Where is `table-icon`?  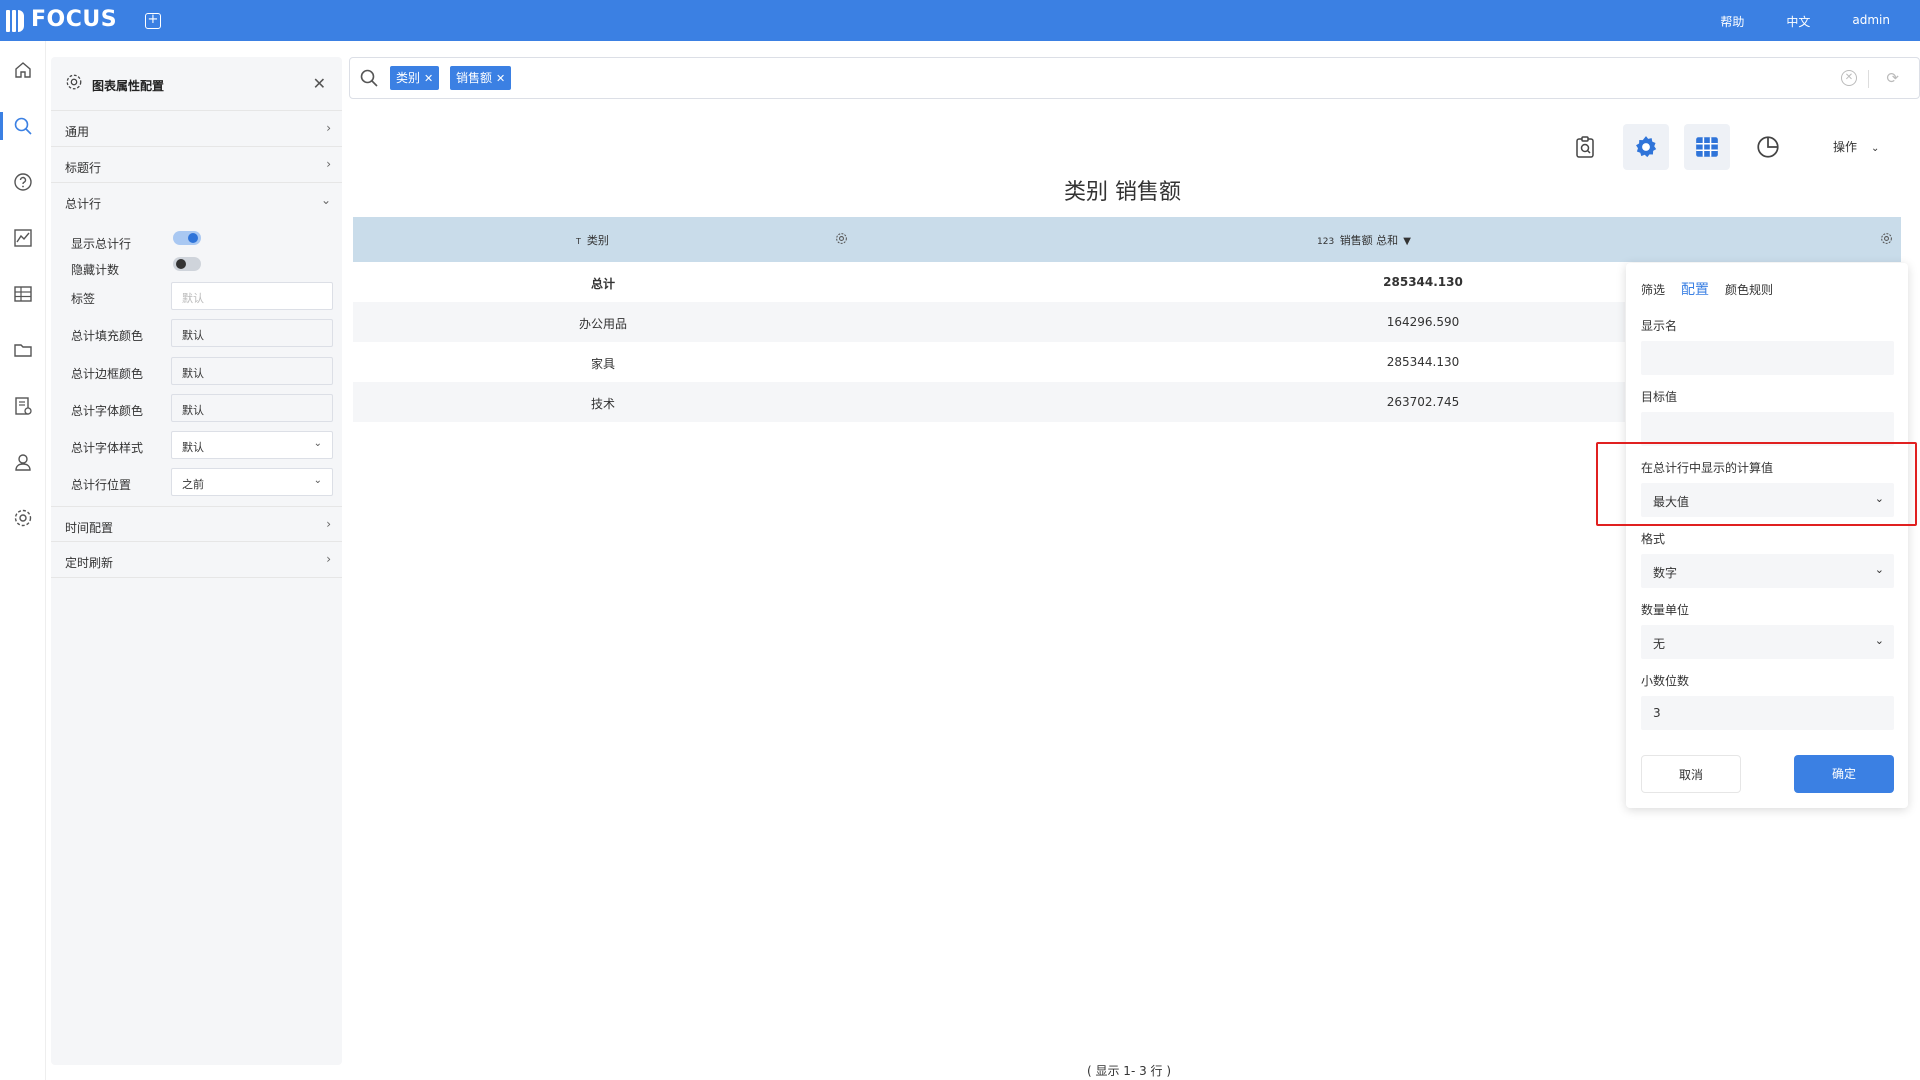
table-icon is located at coordinates (23, 294).